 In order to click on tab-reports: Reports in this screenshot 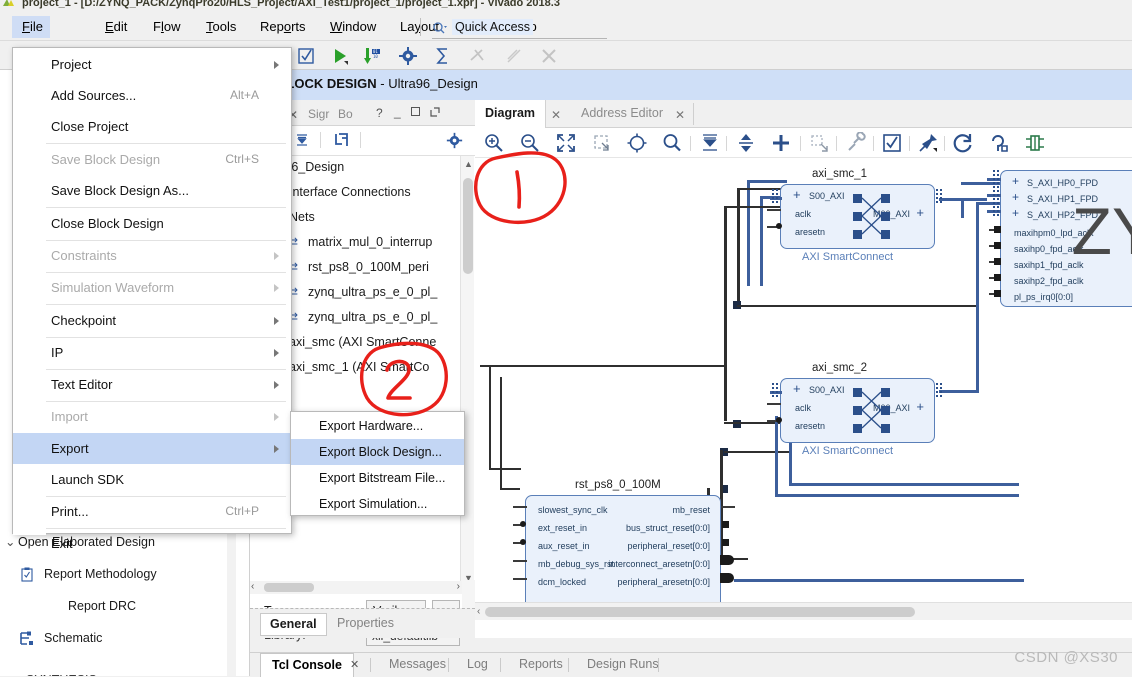, I will do `click(541, 665)`.